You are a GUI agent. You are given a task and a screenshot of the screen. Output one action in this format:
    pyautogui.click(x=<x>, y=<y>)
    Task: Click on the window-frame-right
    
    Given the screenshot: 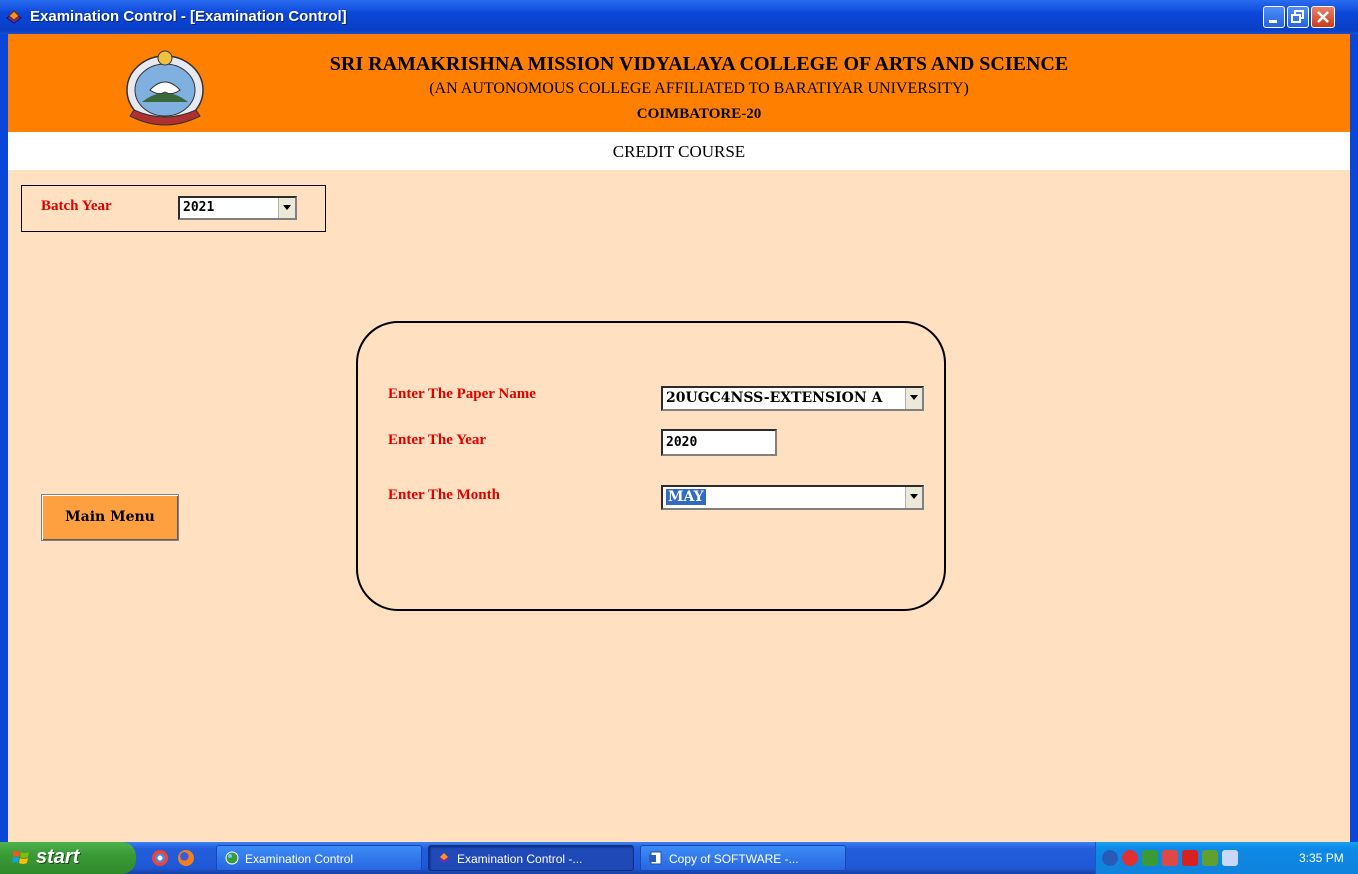 What is the action you would take?
    pyautogui.click(x=1354, y=438)
    